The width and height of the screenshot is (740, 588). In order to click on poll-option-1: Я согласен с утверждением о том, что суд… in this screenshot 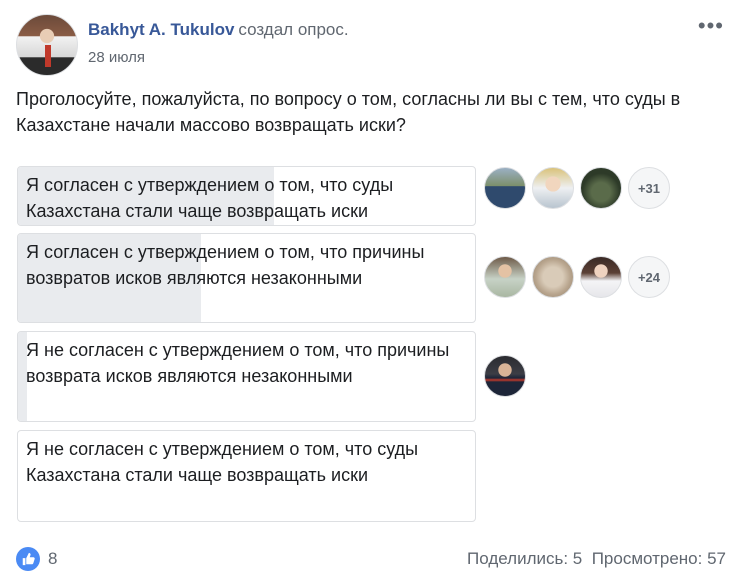, I will do `click(246, 196)`.